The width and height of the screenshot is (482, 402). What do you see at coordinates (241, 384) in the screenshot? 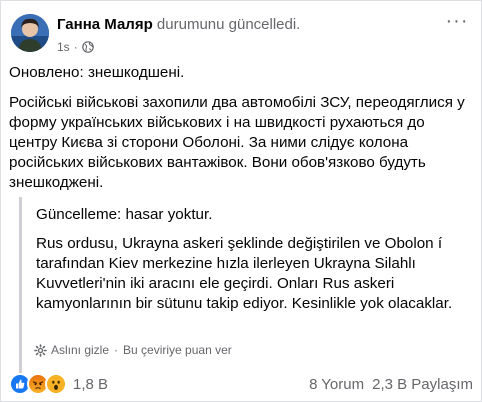
I see `post-footer: 1,8 B 8 Yorum 2,3 B Paylaşım` at bounding box center [241, 384].